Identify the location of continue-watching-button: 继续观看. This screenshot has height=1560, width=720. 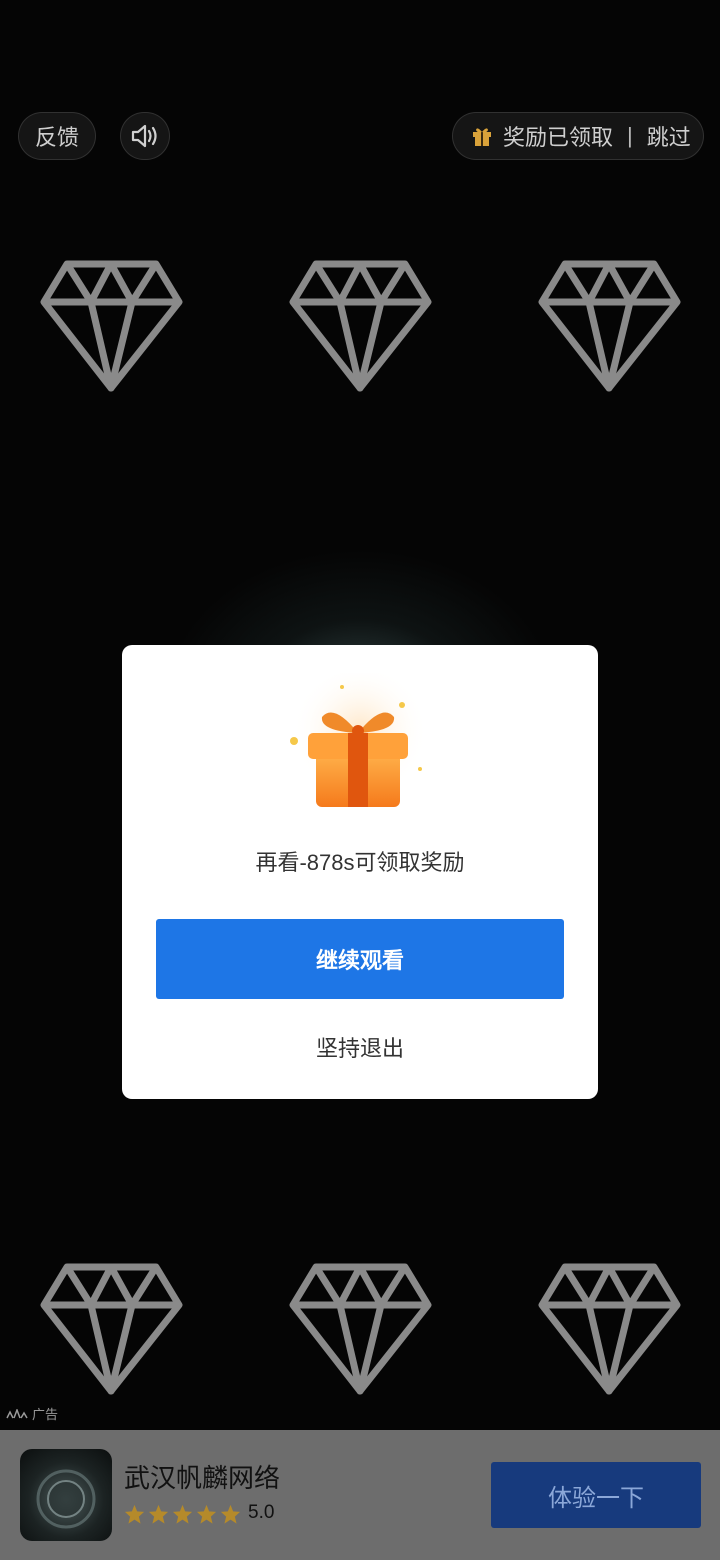
(360, 959).